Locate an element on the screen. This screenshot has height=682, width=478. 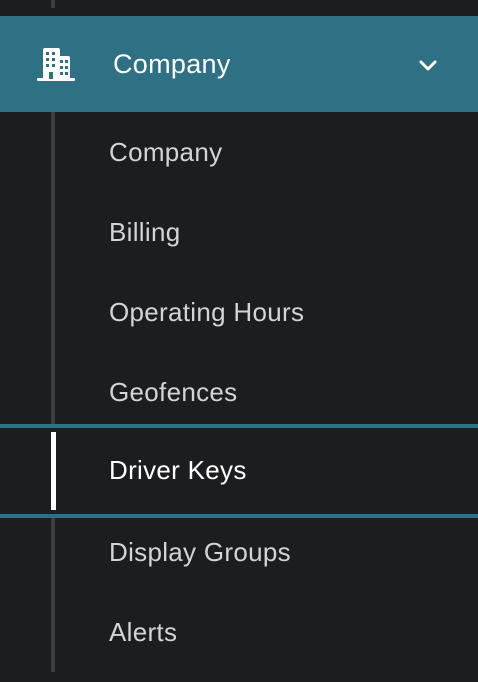
nav-item-label: Billing is located at coordinates (145, 232).